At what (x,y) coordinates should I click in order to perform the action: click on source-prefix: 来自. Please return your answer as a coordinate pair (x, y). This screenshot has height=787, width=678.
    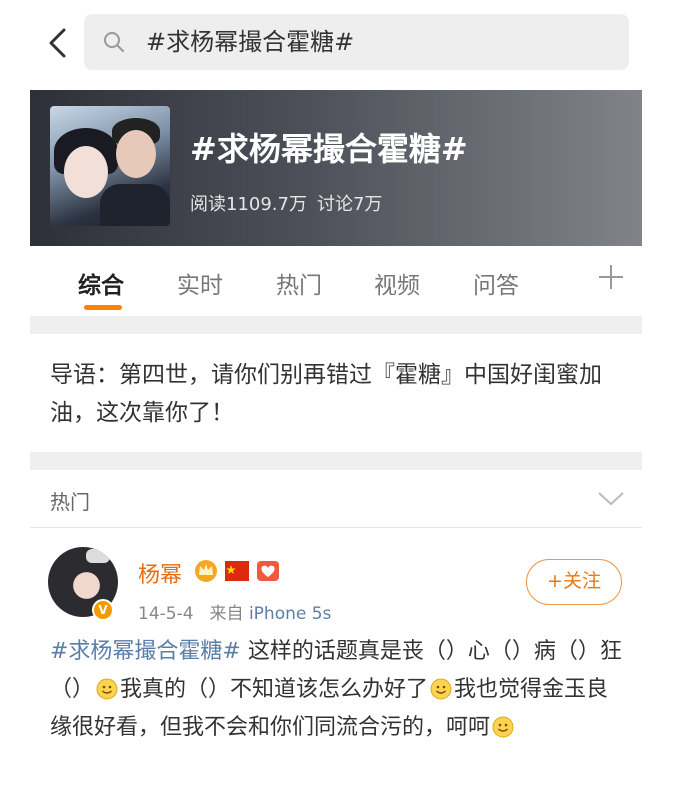
    Looking at the image, I should click on (226, 614).